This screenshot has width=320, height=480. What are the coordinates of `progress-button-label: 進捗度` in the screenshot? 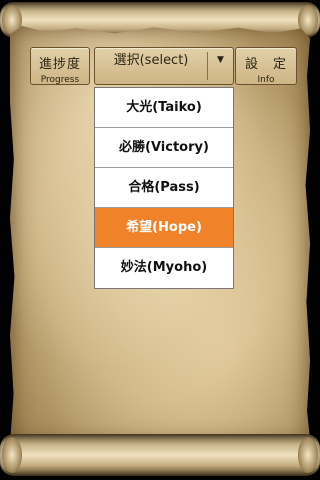 It's located at (59, 64).